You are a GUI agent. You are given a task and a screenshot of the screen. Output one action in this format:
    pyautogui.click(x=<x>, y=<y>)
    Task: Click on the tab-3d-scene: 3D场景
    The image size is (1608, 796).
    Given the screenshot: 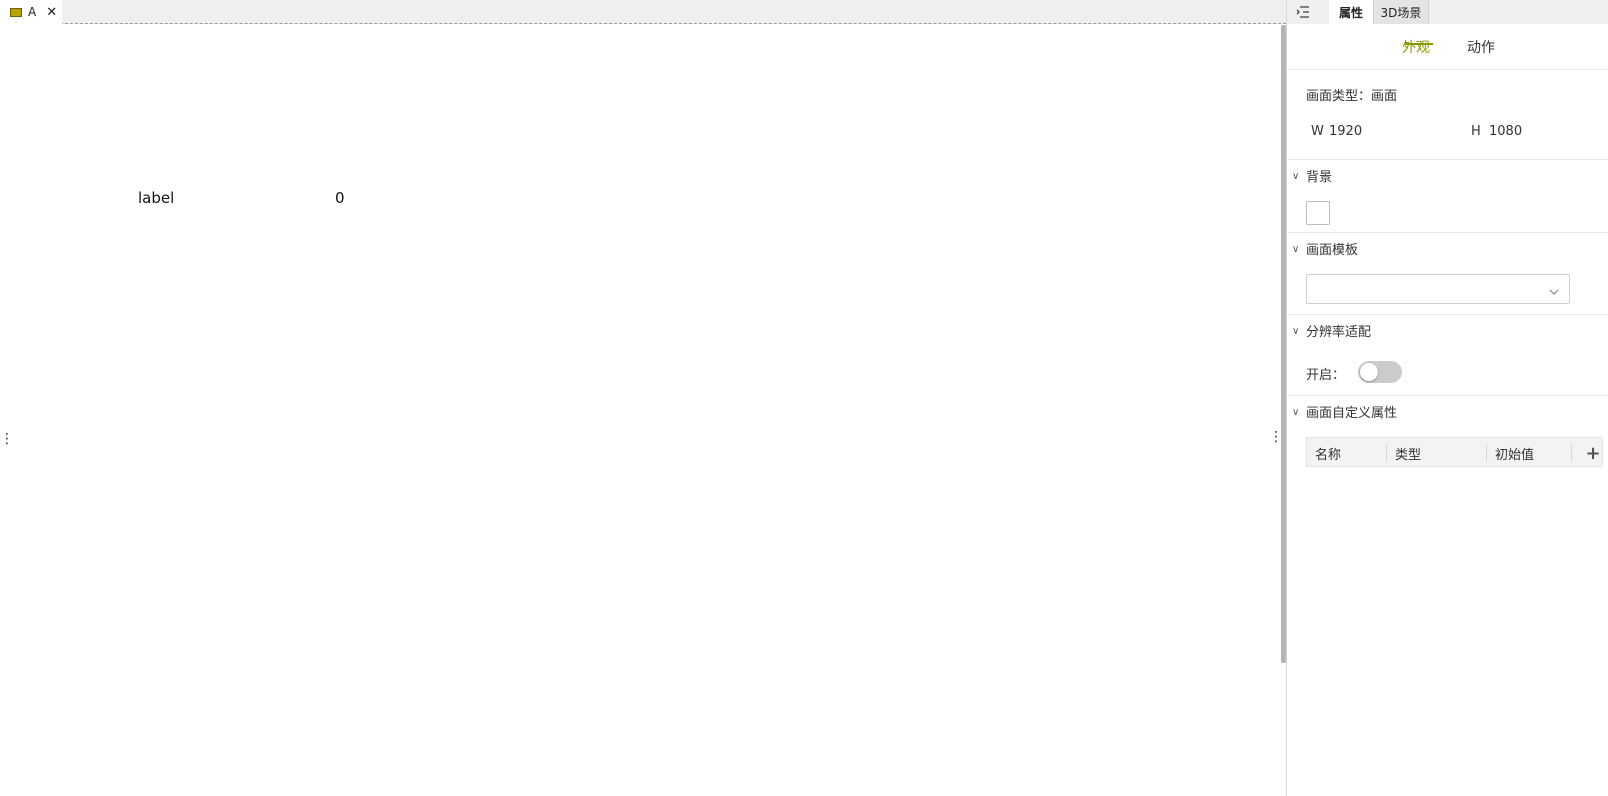 What is the action you would take?
    pyautogui.click(x=1401, y=12)
    